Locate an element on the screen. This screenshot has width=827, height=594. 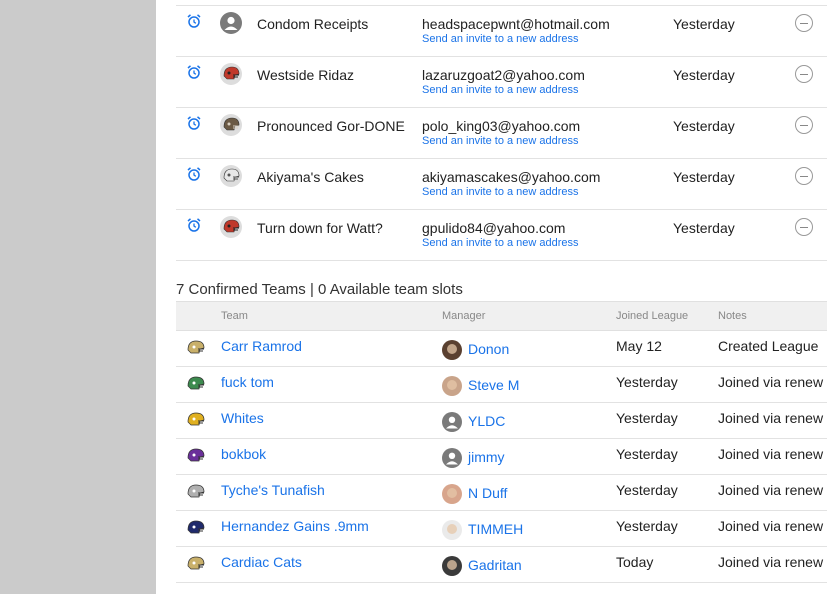
manager-link: Steve M is located at coordinates (493, 385).